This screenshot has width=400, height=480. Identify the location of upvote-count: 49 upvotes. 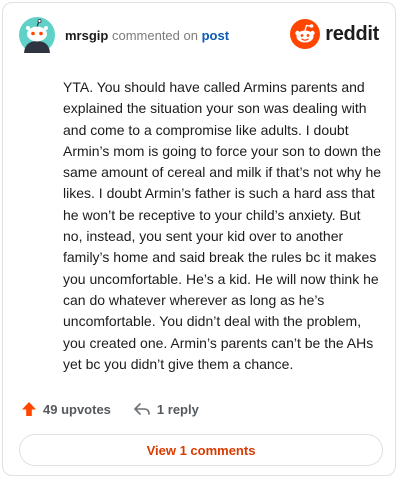
(77, 409).